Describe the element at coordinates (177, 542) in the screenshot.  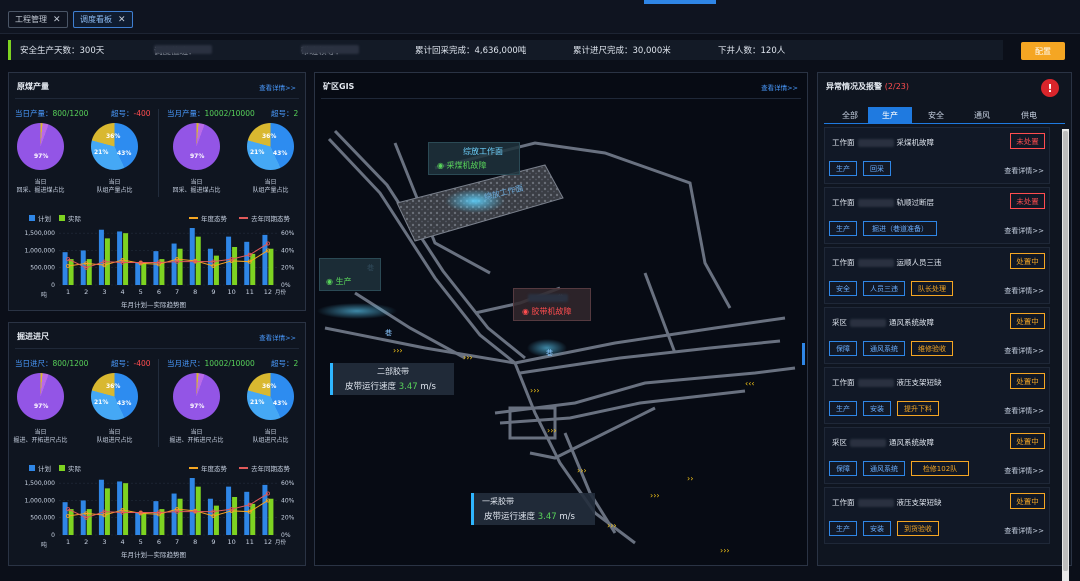
I see `x-tick-label: 7` at that location.